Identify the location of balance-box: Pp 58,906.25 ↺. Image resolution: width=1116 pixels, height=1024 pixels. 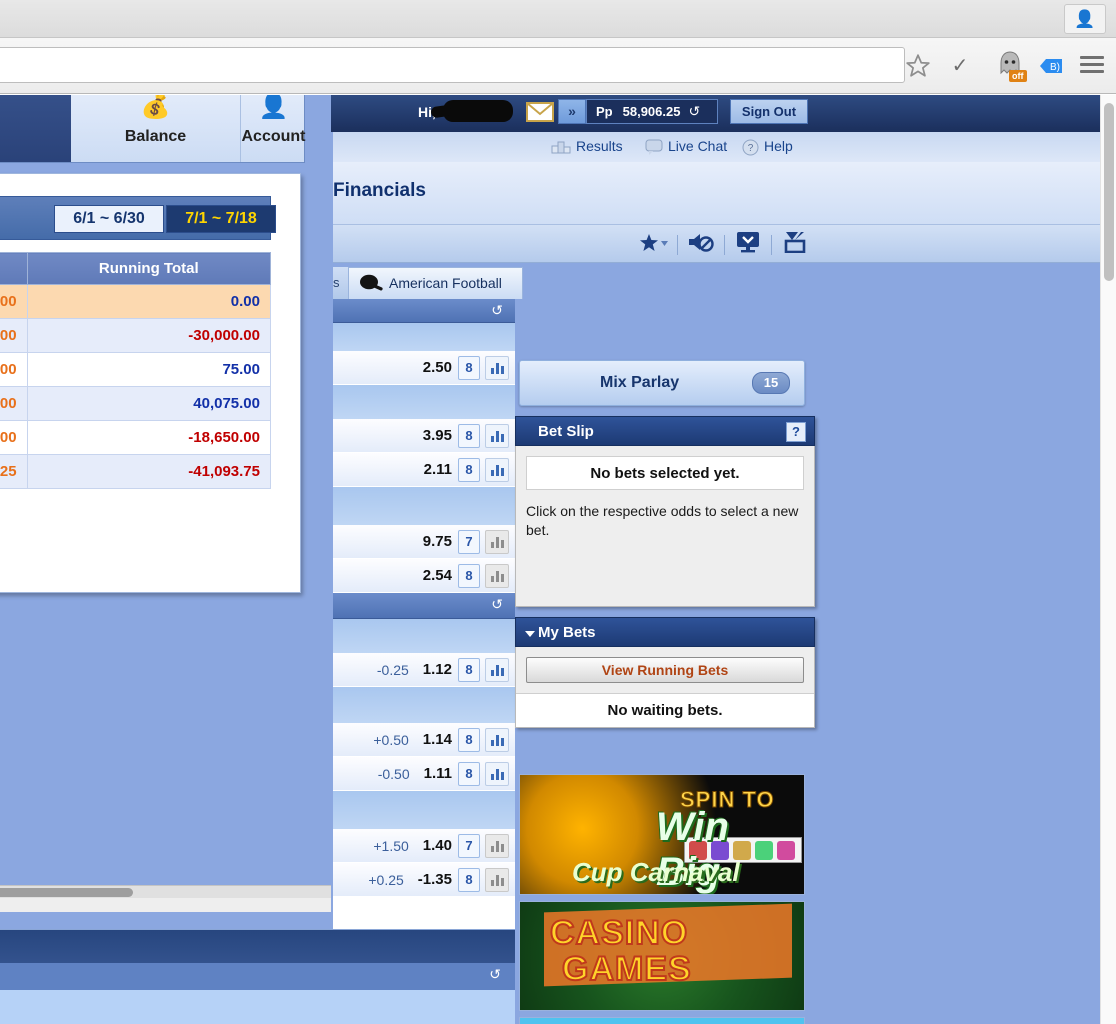
(652, 111).